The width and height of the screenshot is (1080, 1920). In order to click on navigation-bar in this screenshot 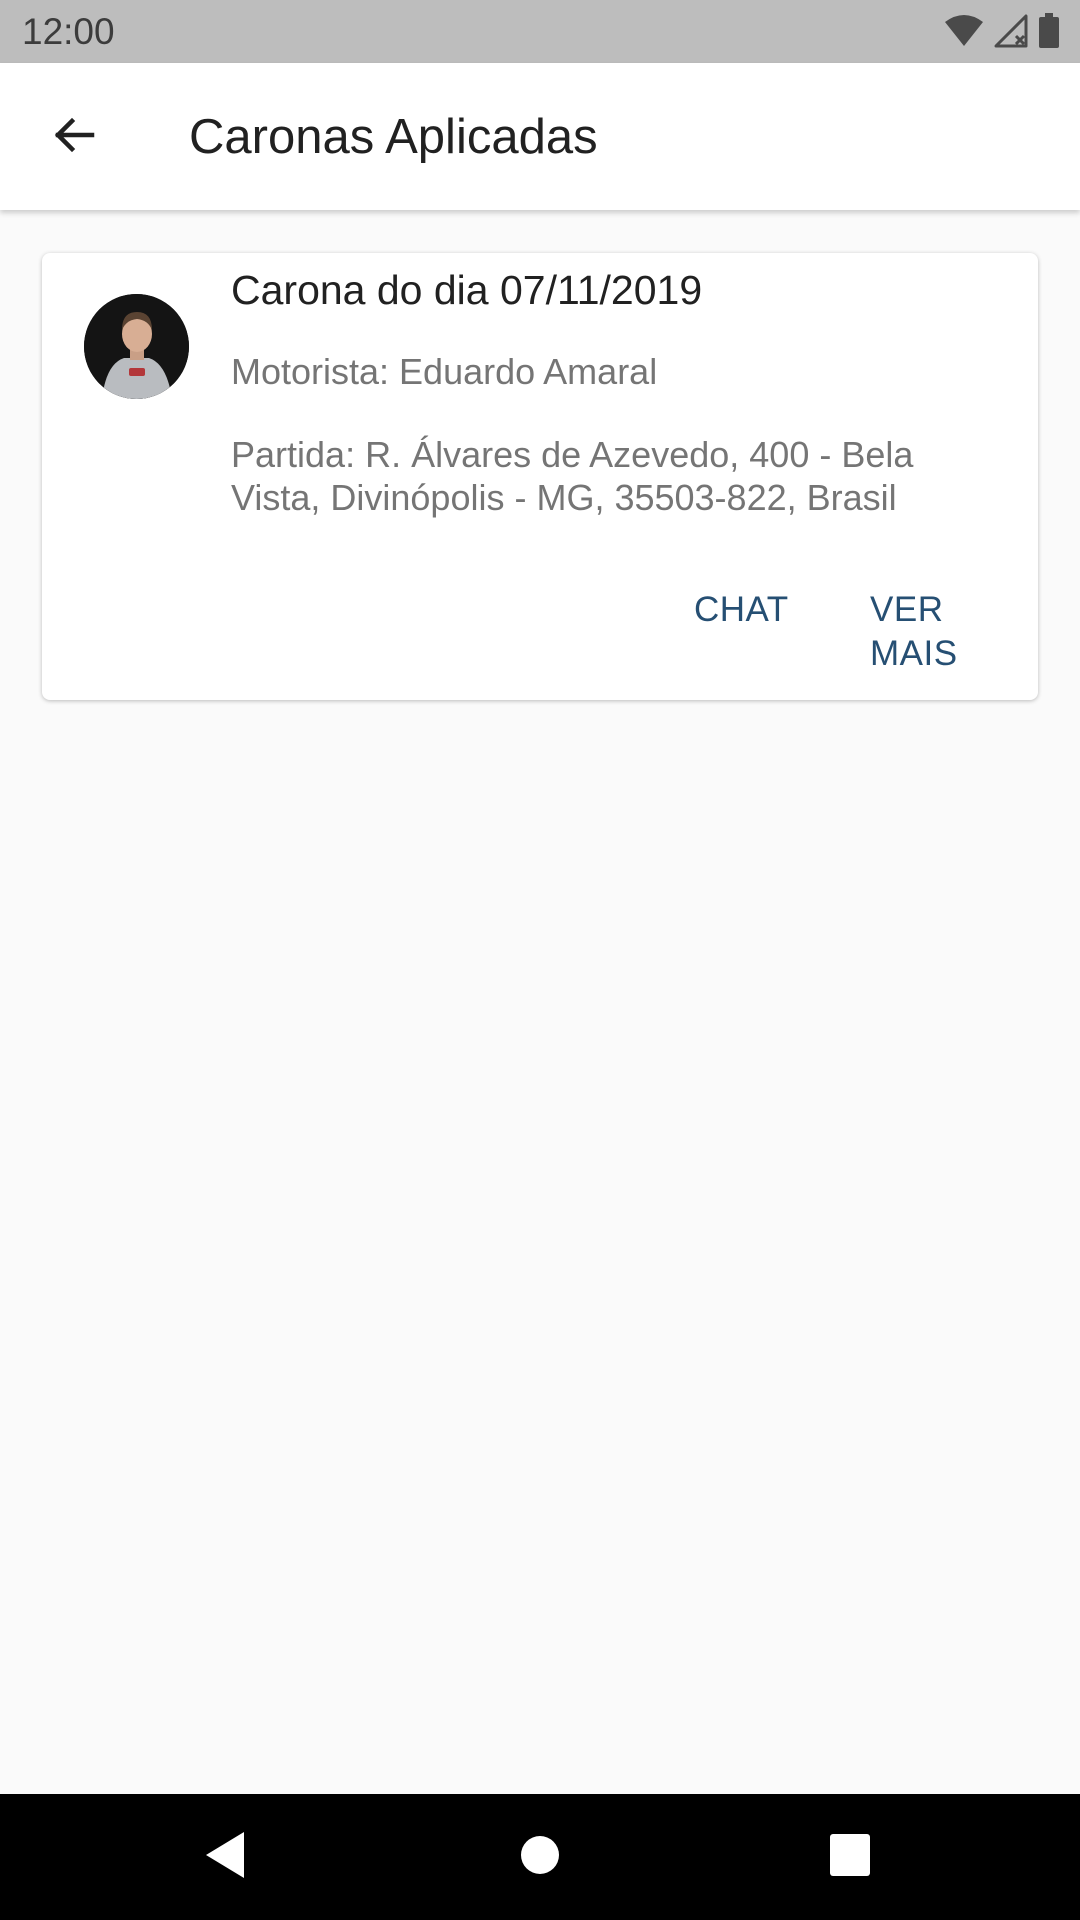, I will do `click(540, 1857)`.